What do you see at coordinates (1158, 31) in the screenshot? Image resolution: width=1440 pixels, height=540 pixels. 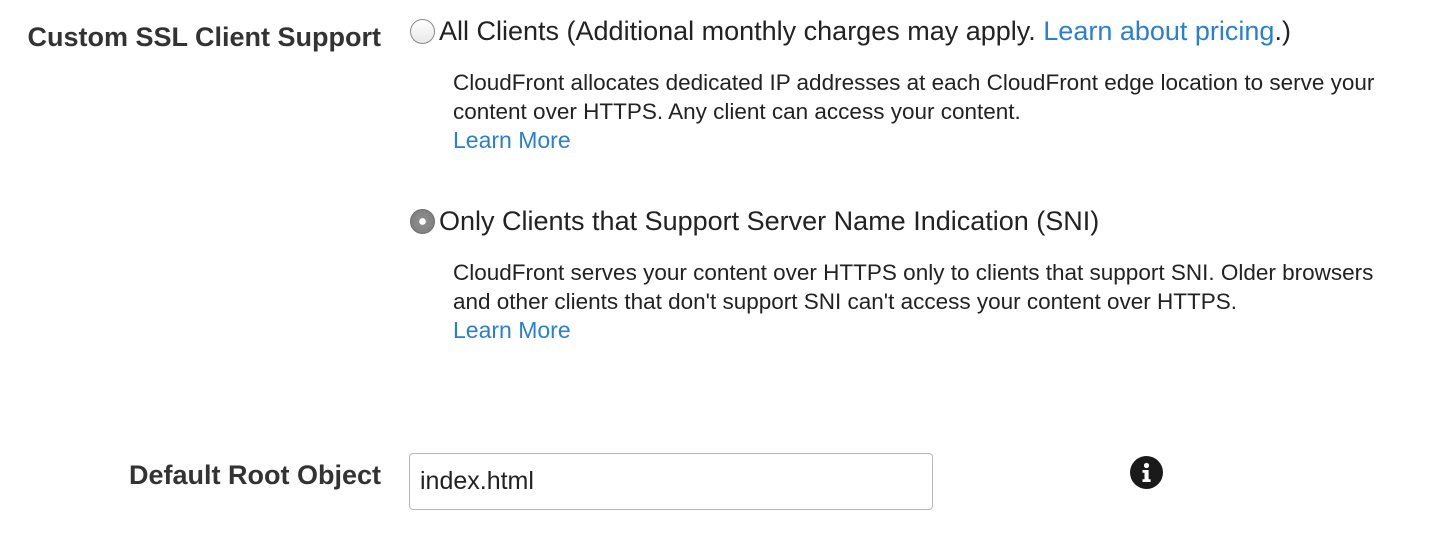 I see `learn-about-pricing-link: Learn about pricing` at bounding box center [1158, 31].